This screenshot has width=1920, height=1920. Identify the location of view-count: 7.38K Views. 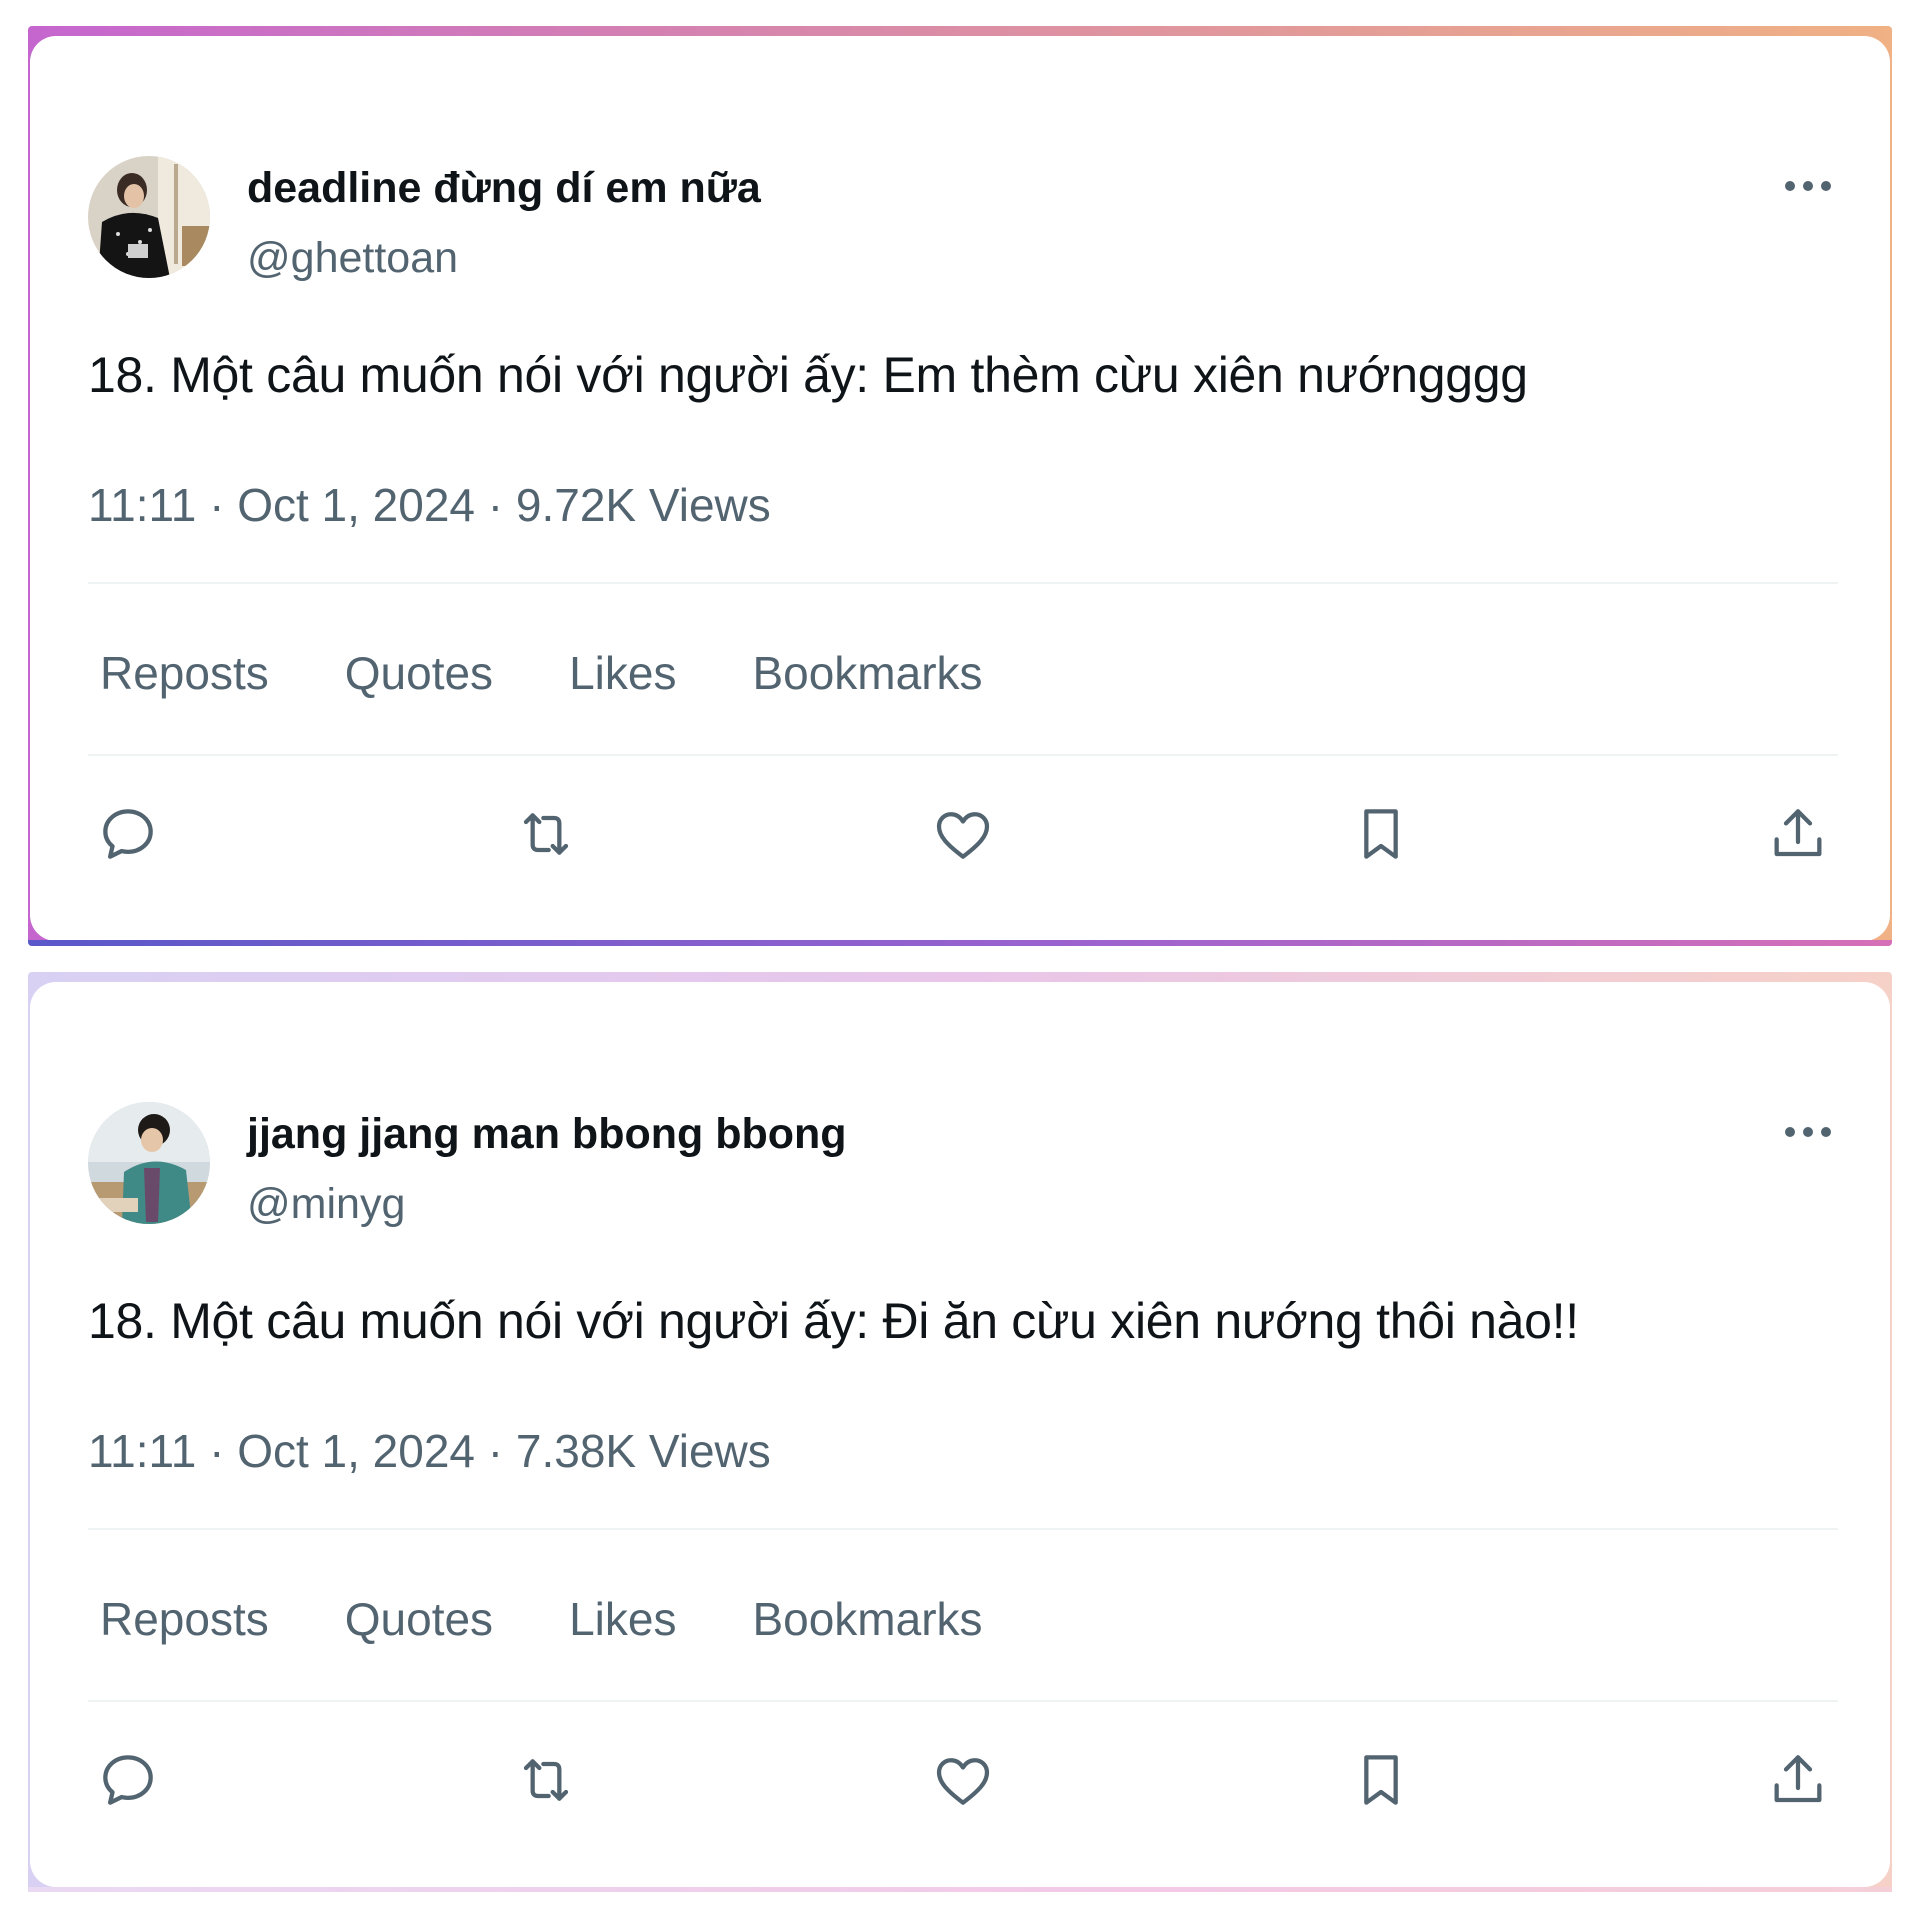
(643, 1451).